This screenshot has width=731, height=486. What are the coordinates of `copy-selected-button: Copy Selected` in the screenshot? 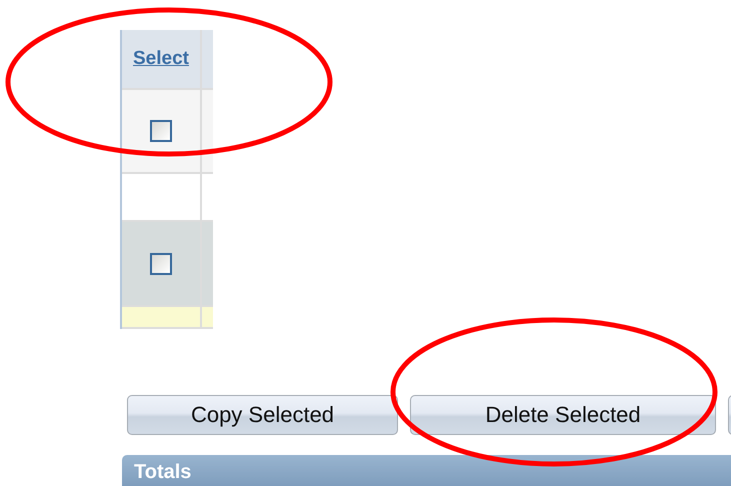 It's located at (262, 415).